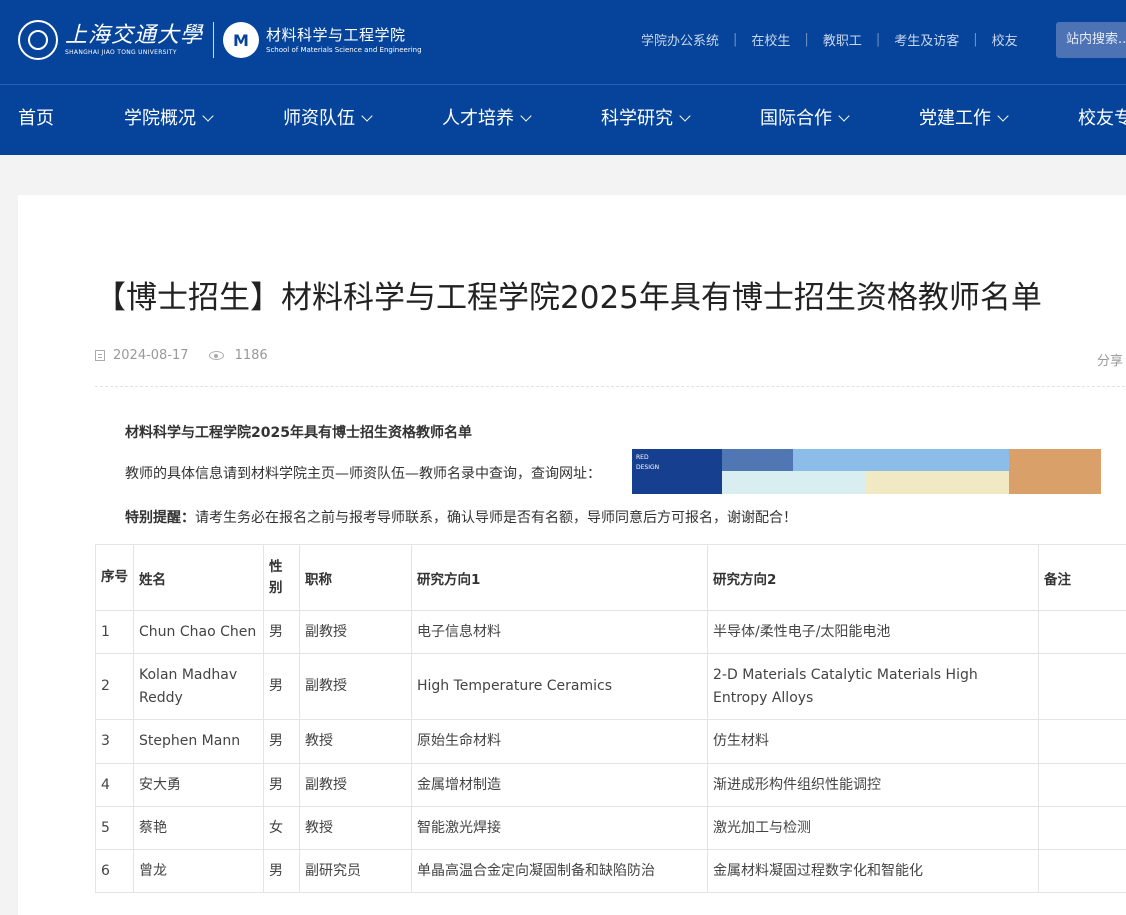 The width and height of the screenshot is (1126, 915). Describe the element at coordinates (560, 632) in the screenshot. I see `cell-research-1: 电子信息材料` at that location.